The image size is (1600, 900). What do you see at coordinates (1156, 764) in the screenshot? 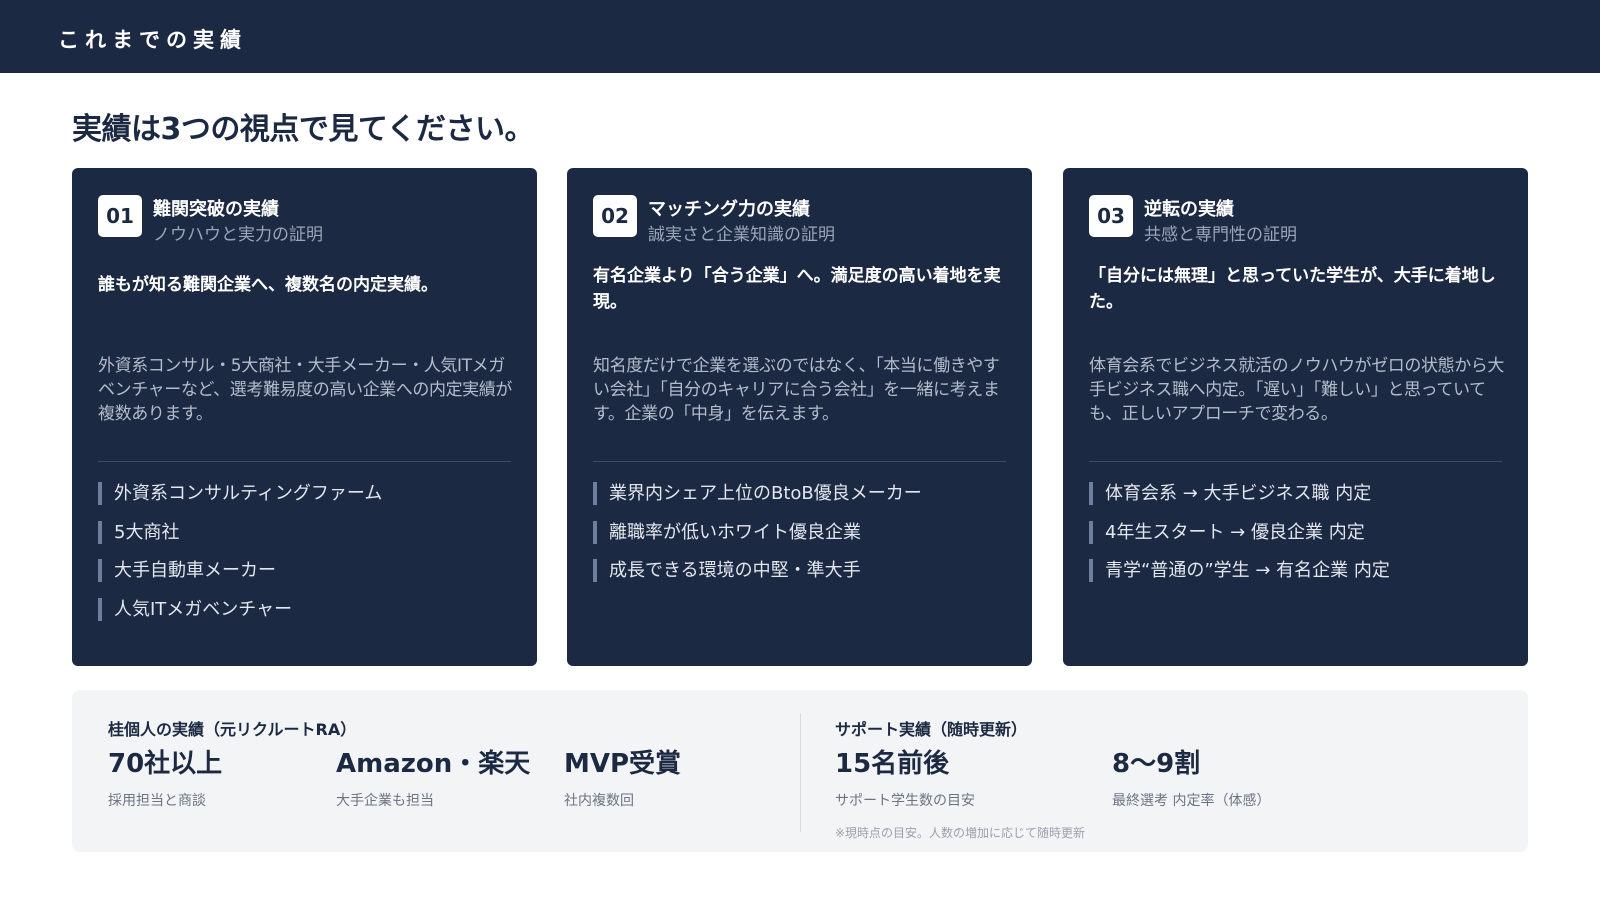
I see `stat-value: 8〜9割` at bounding box center [1156, 764].